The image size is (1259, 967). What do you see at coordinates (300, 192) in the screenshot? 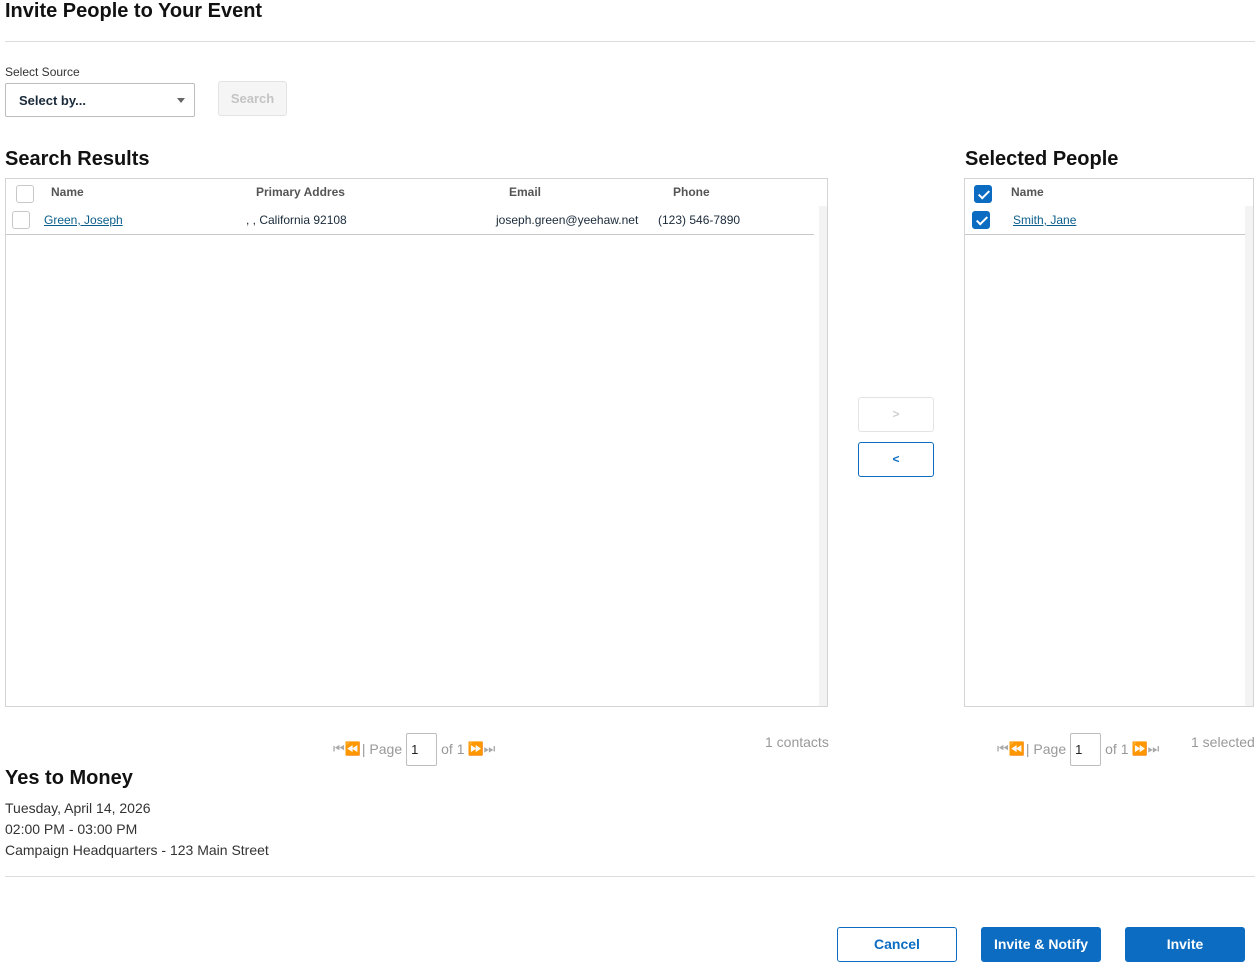
I see `column-header-address: Primary Addres` at bounding box center [300, 192].